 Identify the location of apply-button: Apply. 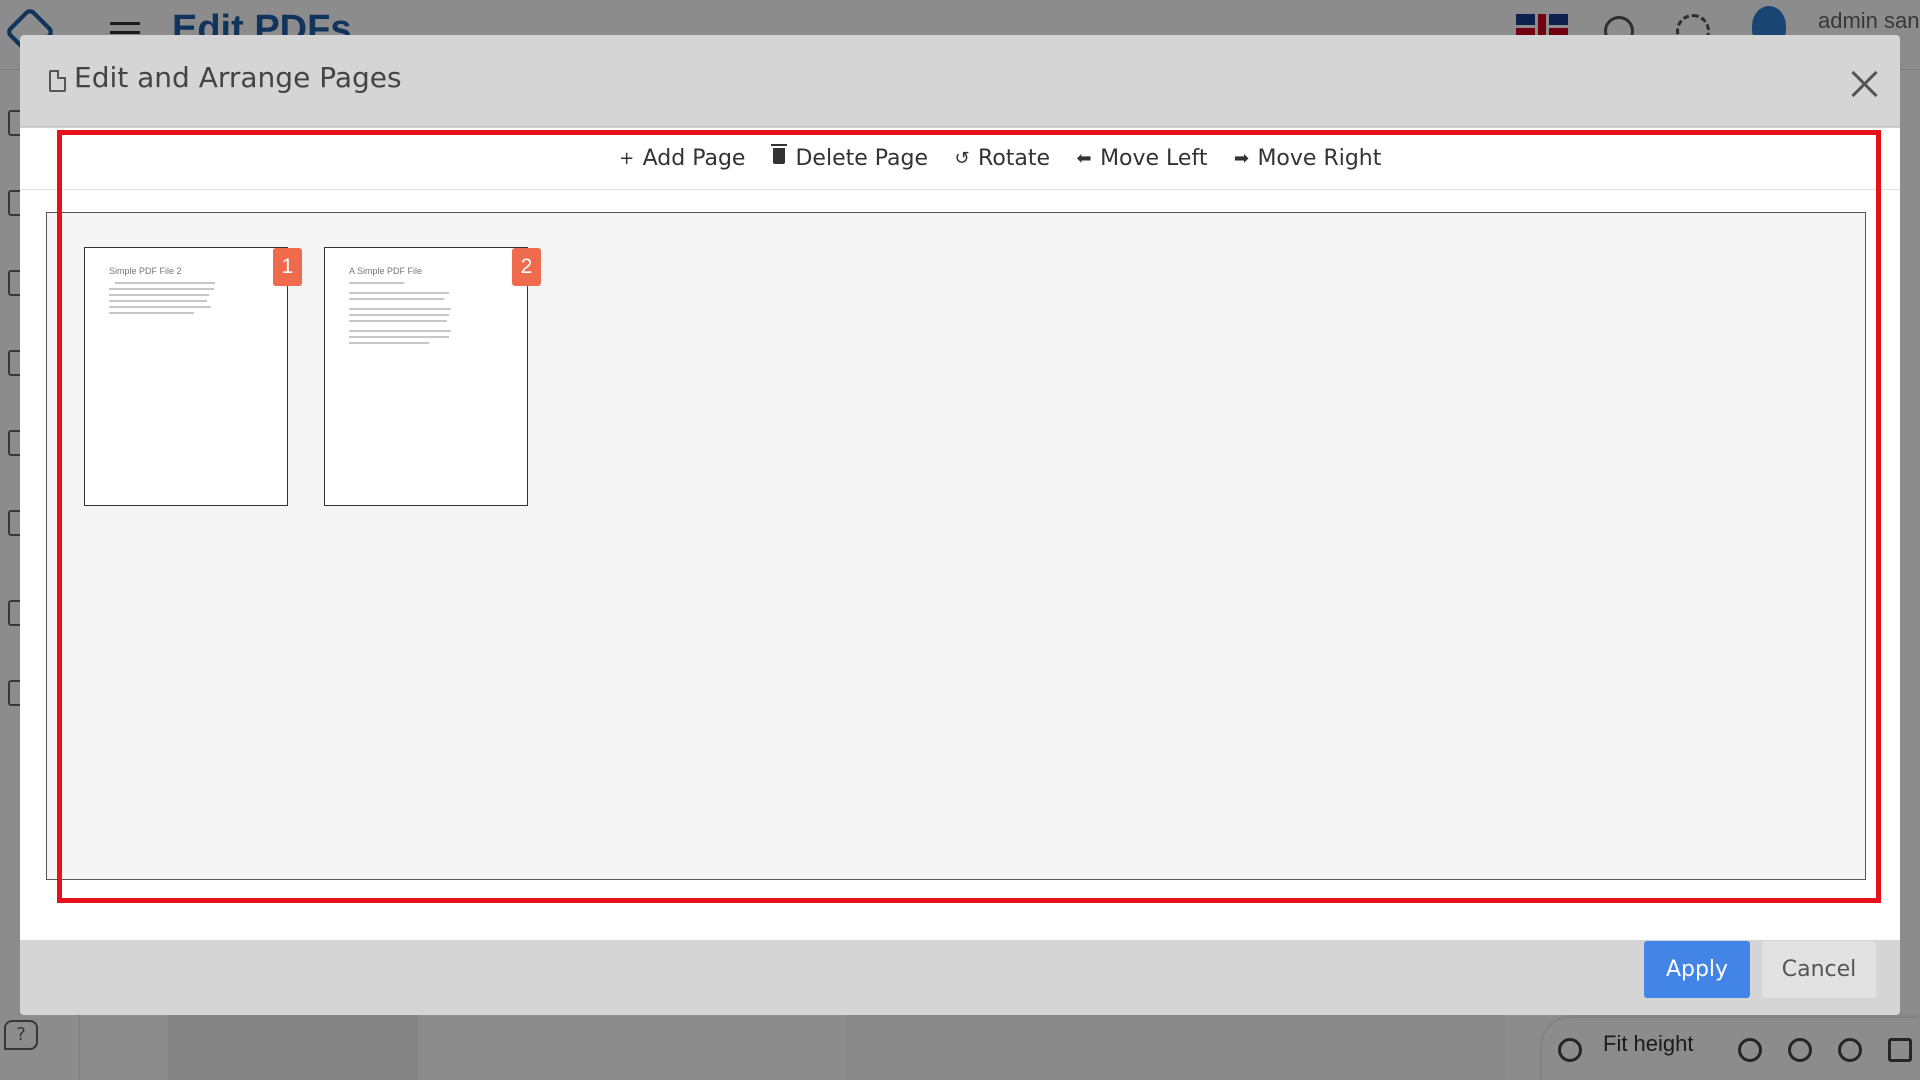
(1697, 969).